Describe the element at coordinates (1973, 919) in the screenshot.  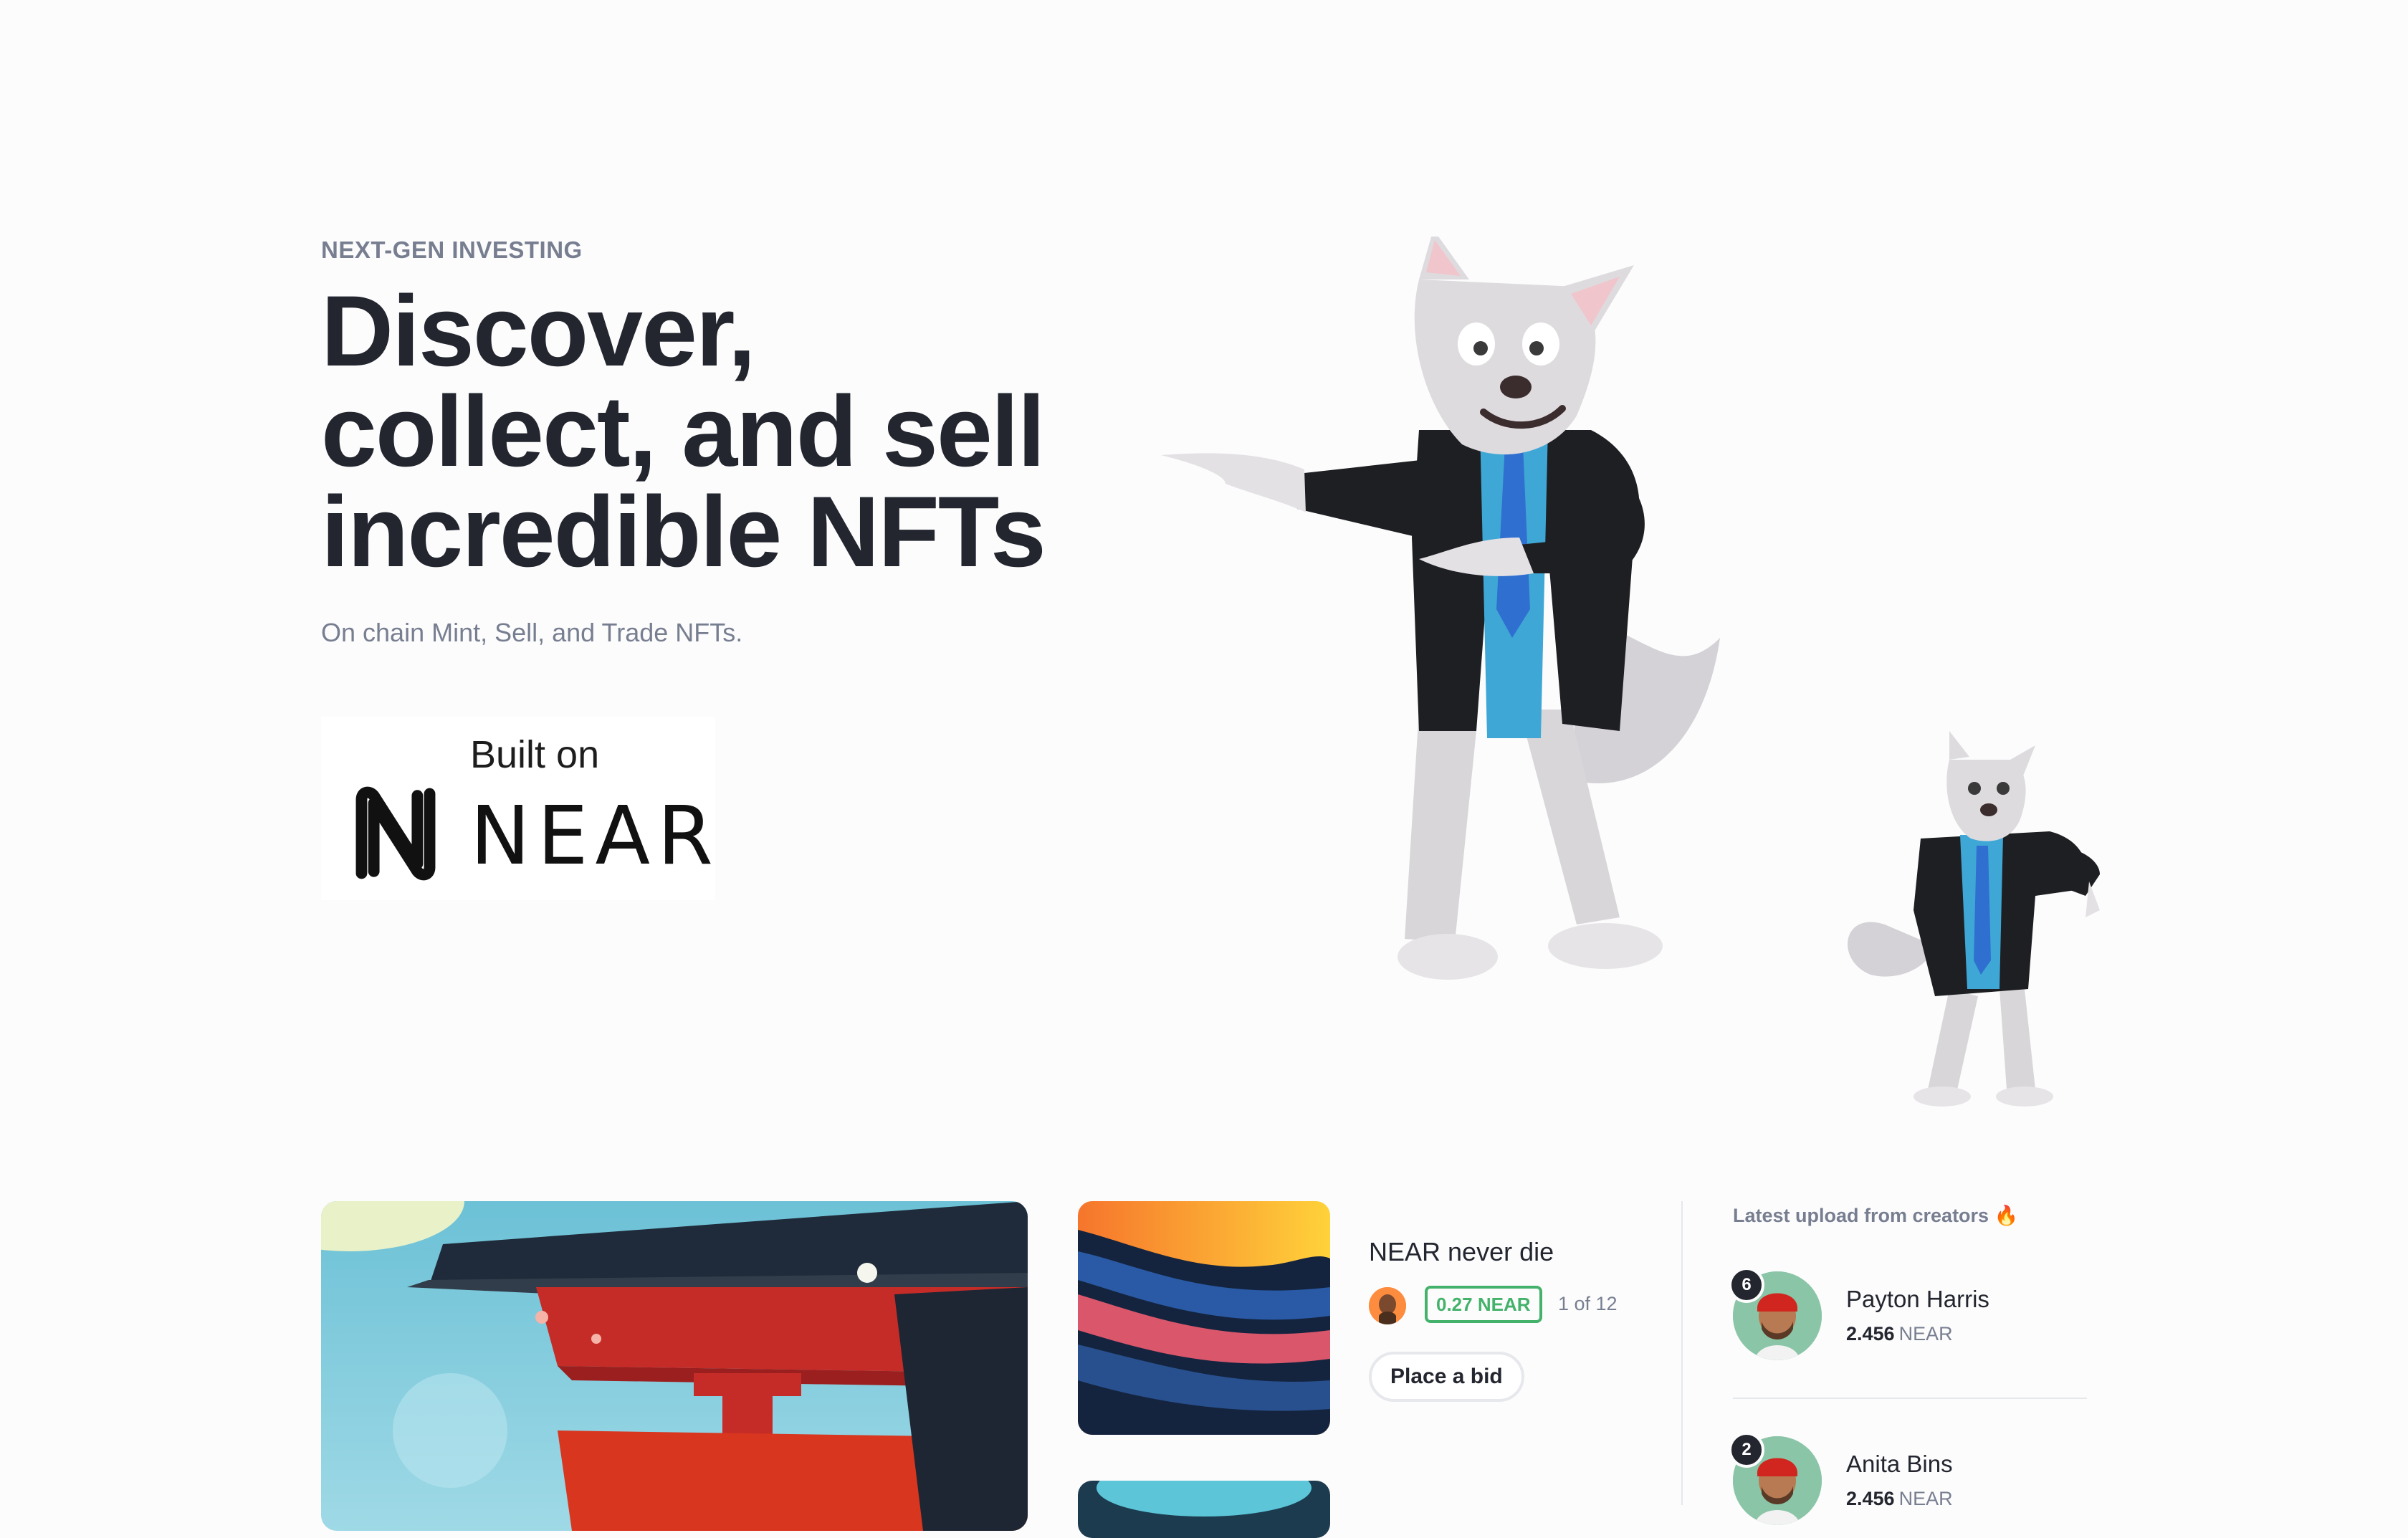
I see `wolf-mascot-small-illustration` at that location.